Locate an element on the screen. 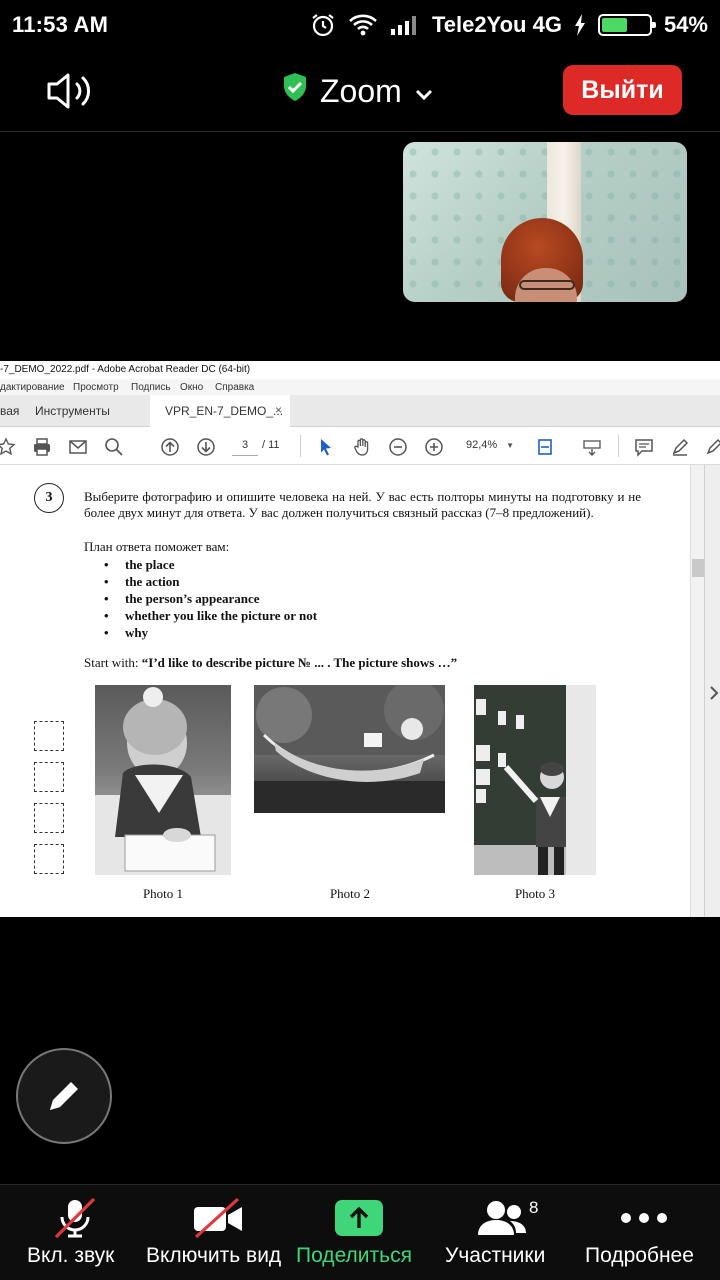  speaker-button is located at coordinates (71, 91).